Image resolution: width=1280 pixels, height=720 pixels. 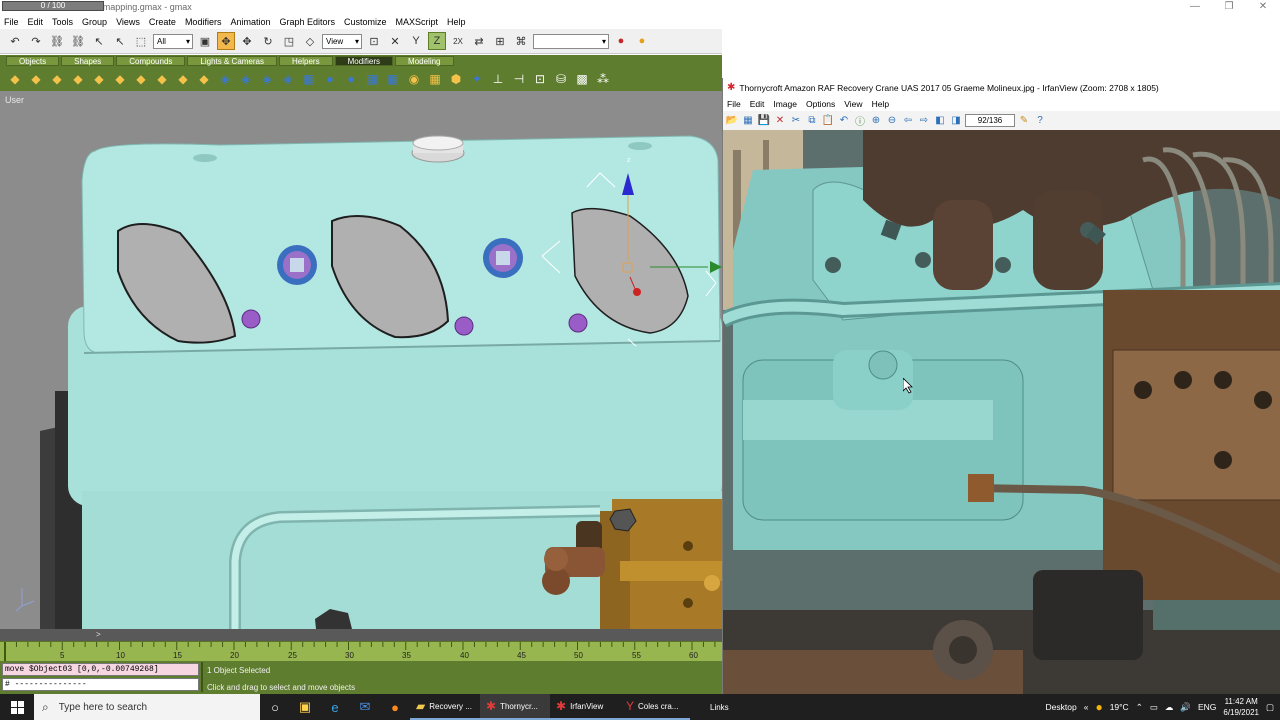 I want to click on unlink-icon: ⛓, so click(x=78, y=41).